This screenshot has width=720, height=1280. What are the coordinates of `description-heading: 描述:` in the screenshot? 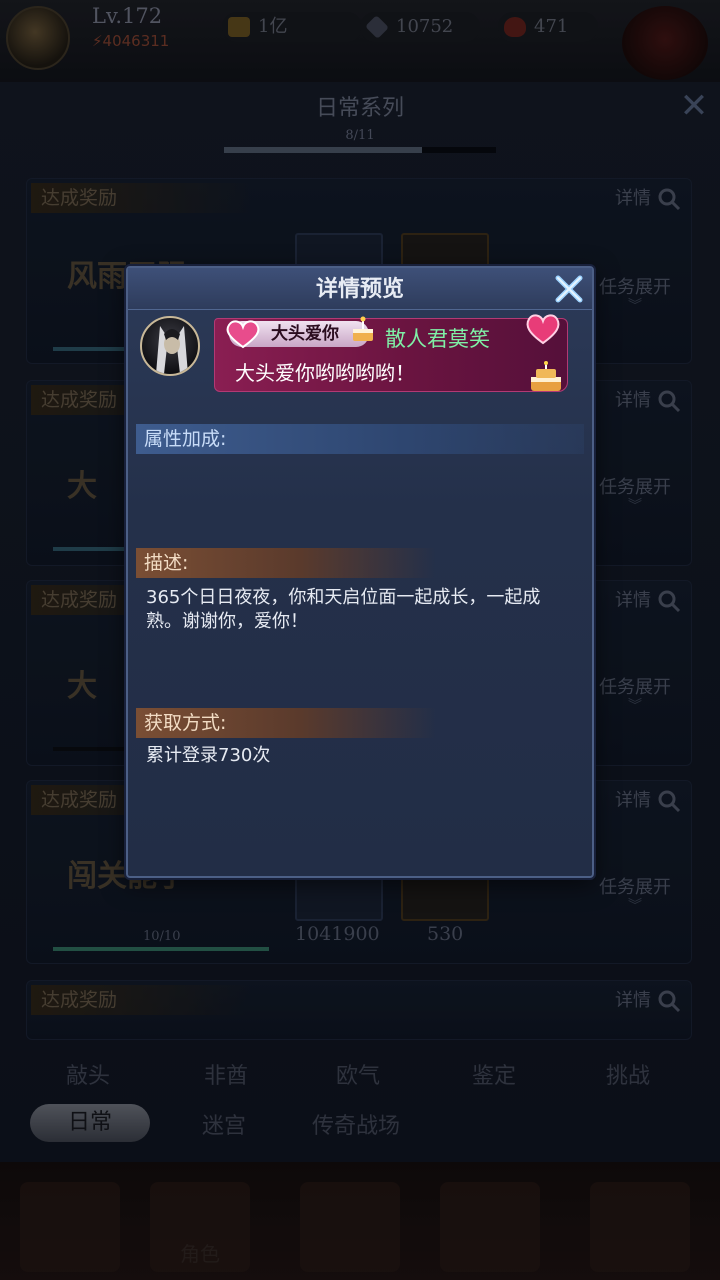 It's located at (286, 563).